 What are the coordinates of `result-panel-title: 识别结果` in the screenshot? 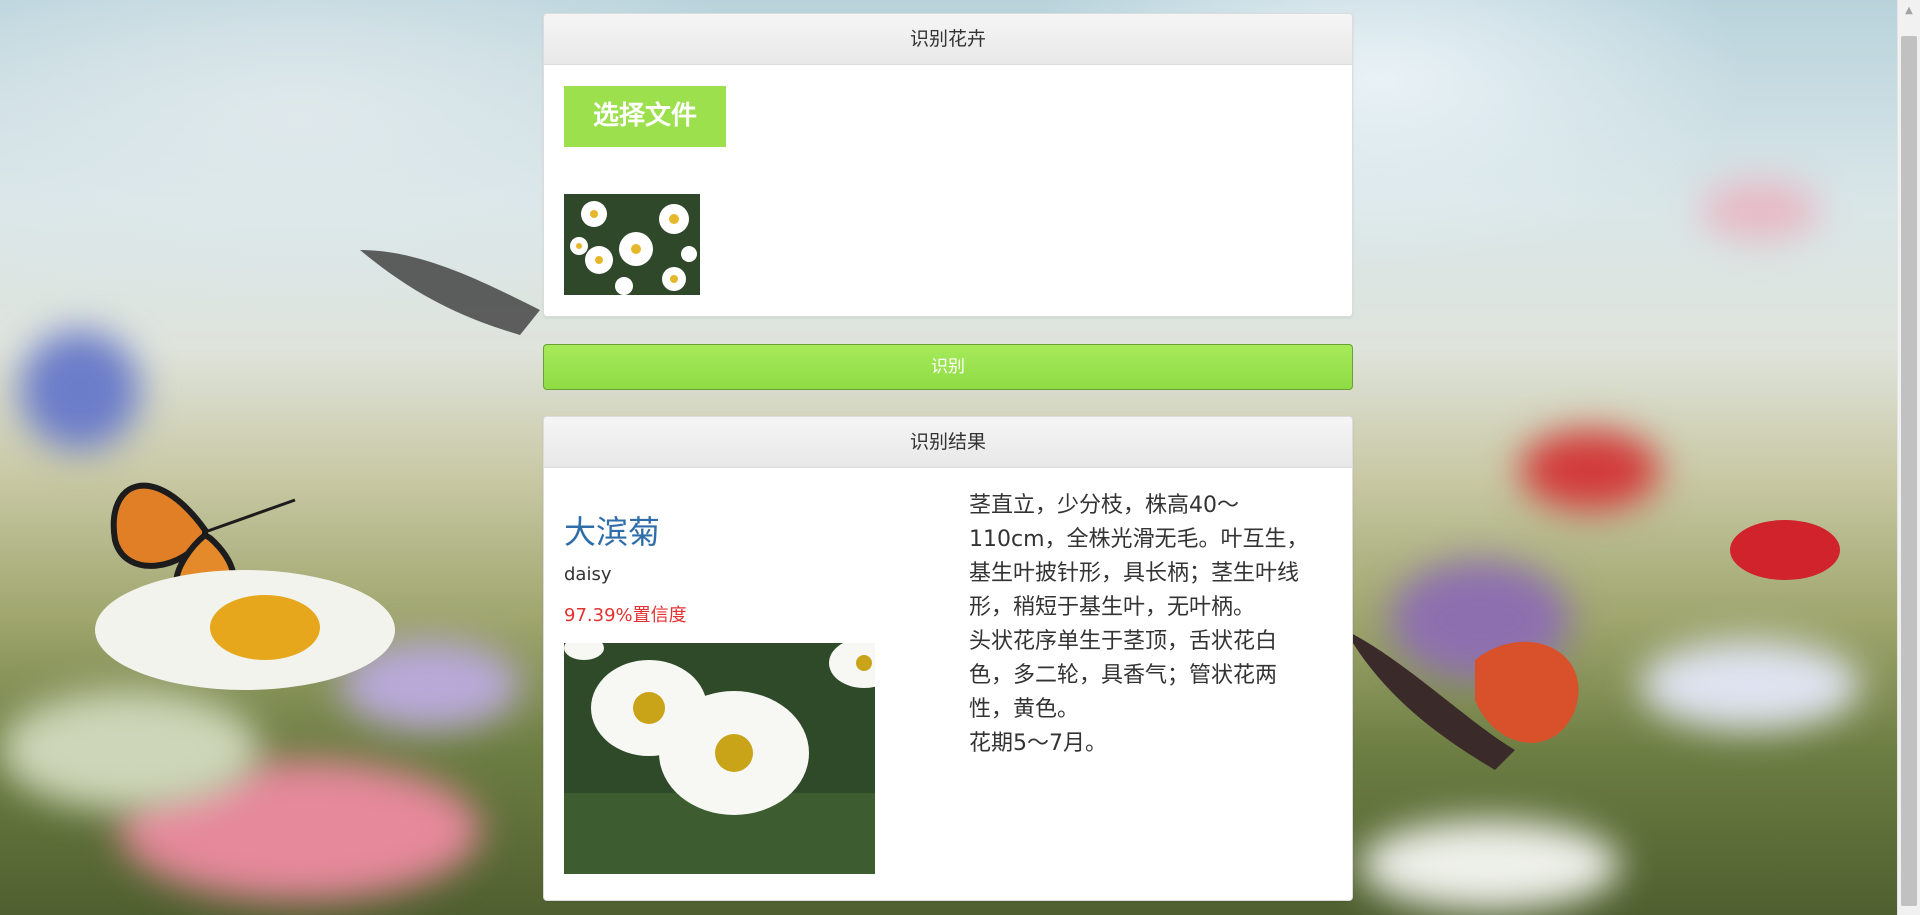 It's located at (948, 442).